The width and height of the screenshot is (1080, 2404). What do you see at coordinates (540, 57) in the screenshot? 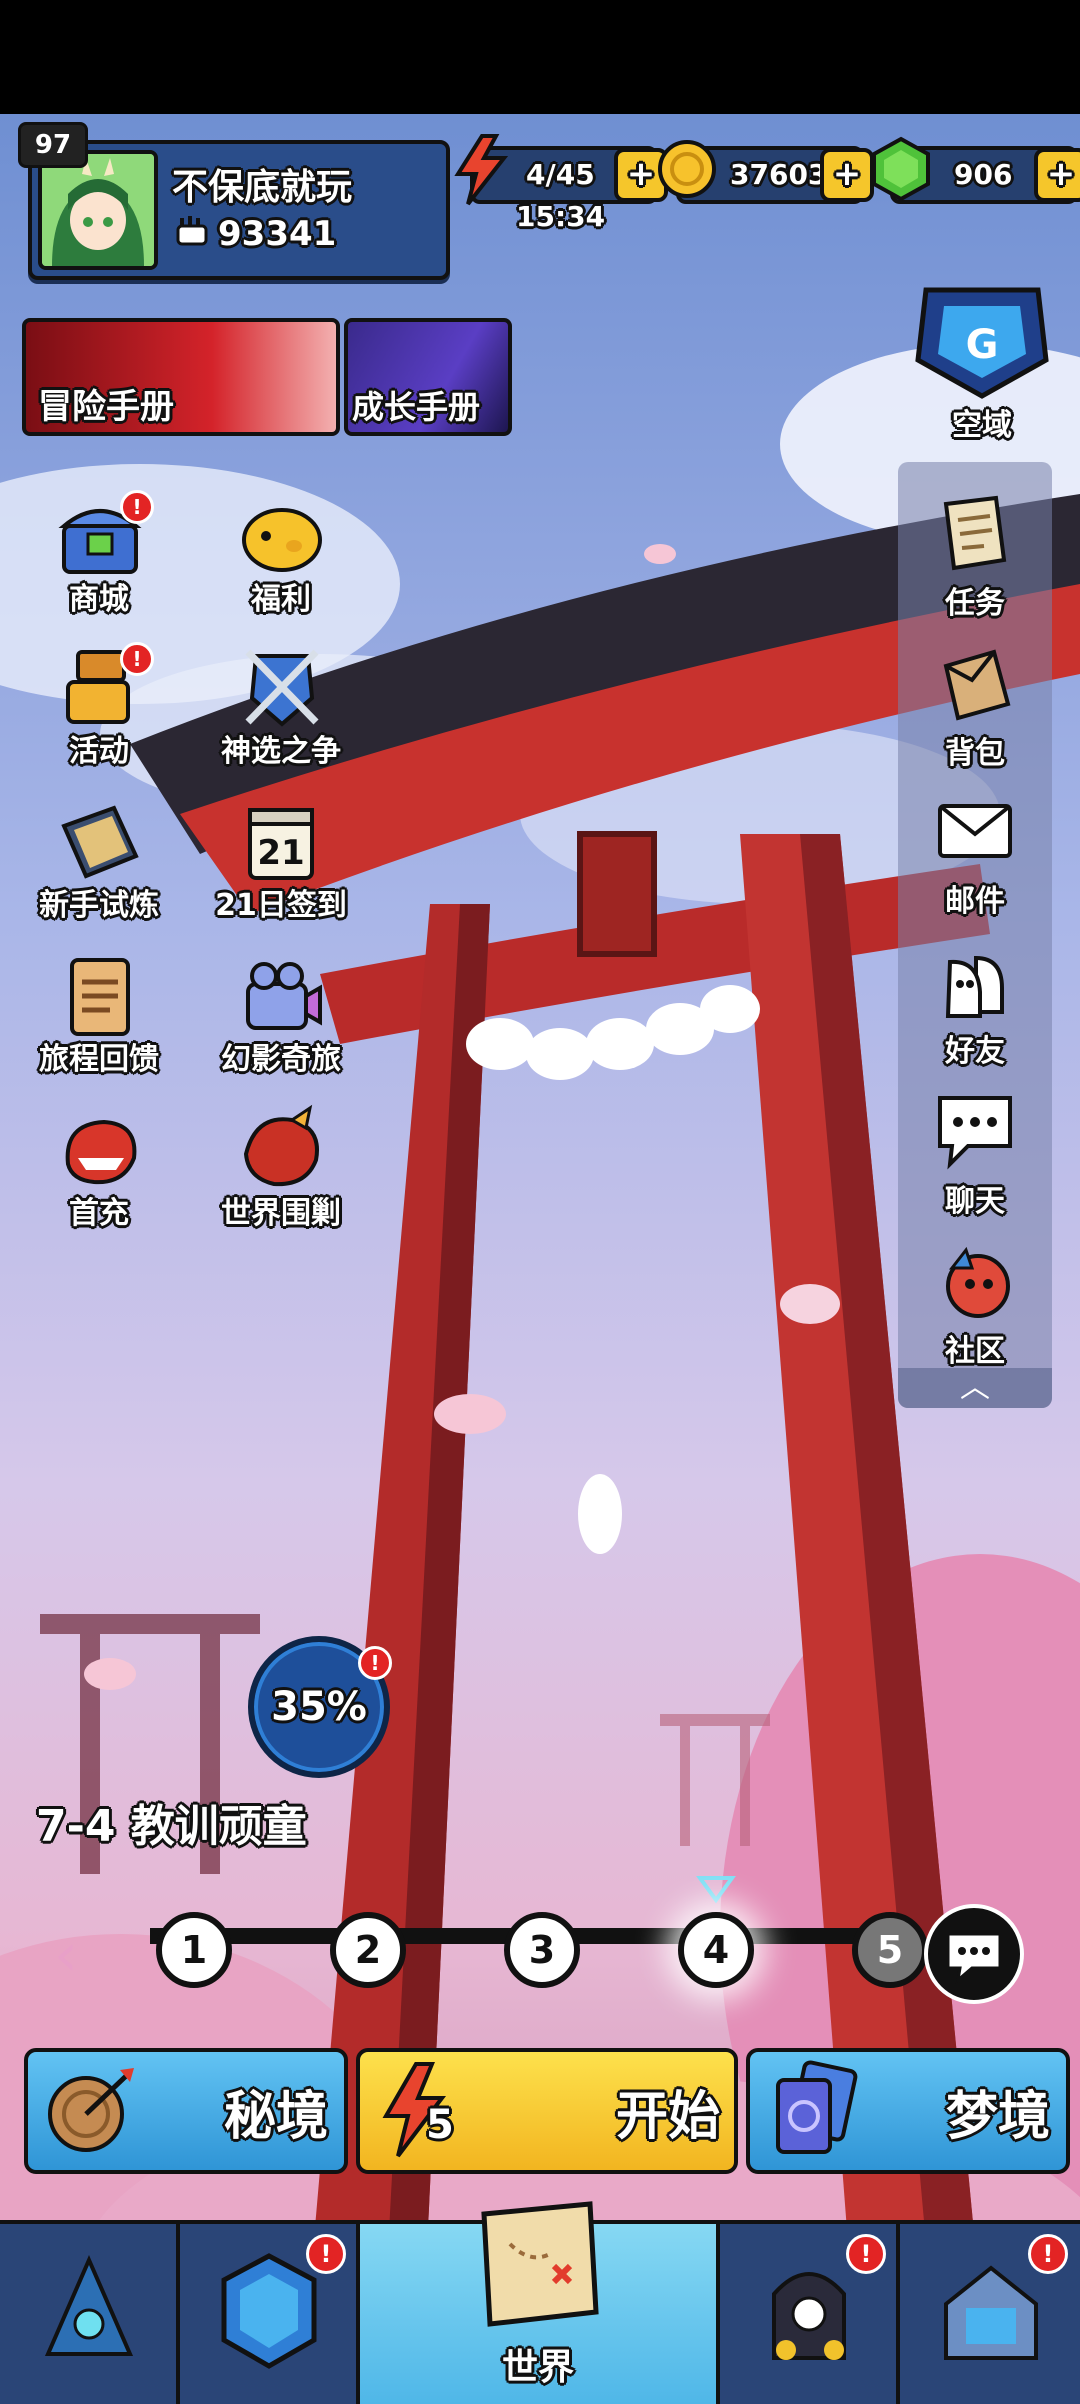
I see `status-bar` at bounding box center [540, 57].